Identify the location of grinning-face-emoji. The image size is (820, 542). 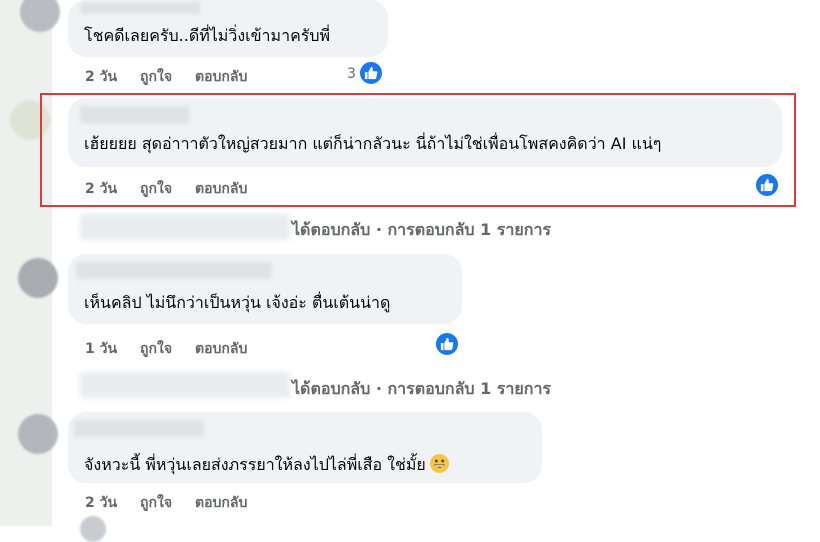
(439, 463).